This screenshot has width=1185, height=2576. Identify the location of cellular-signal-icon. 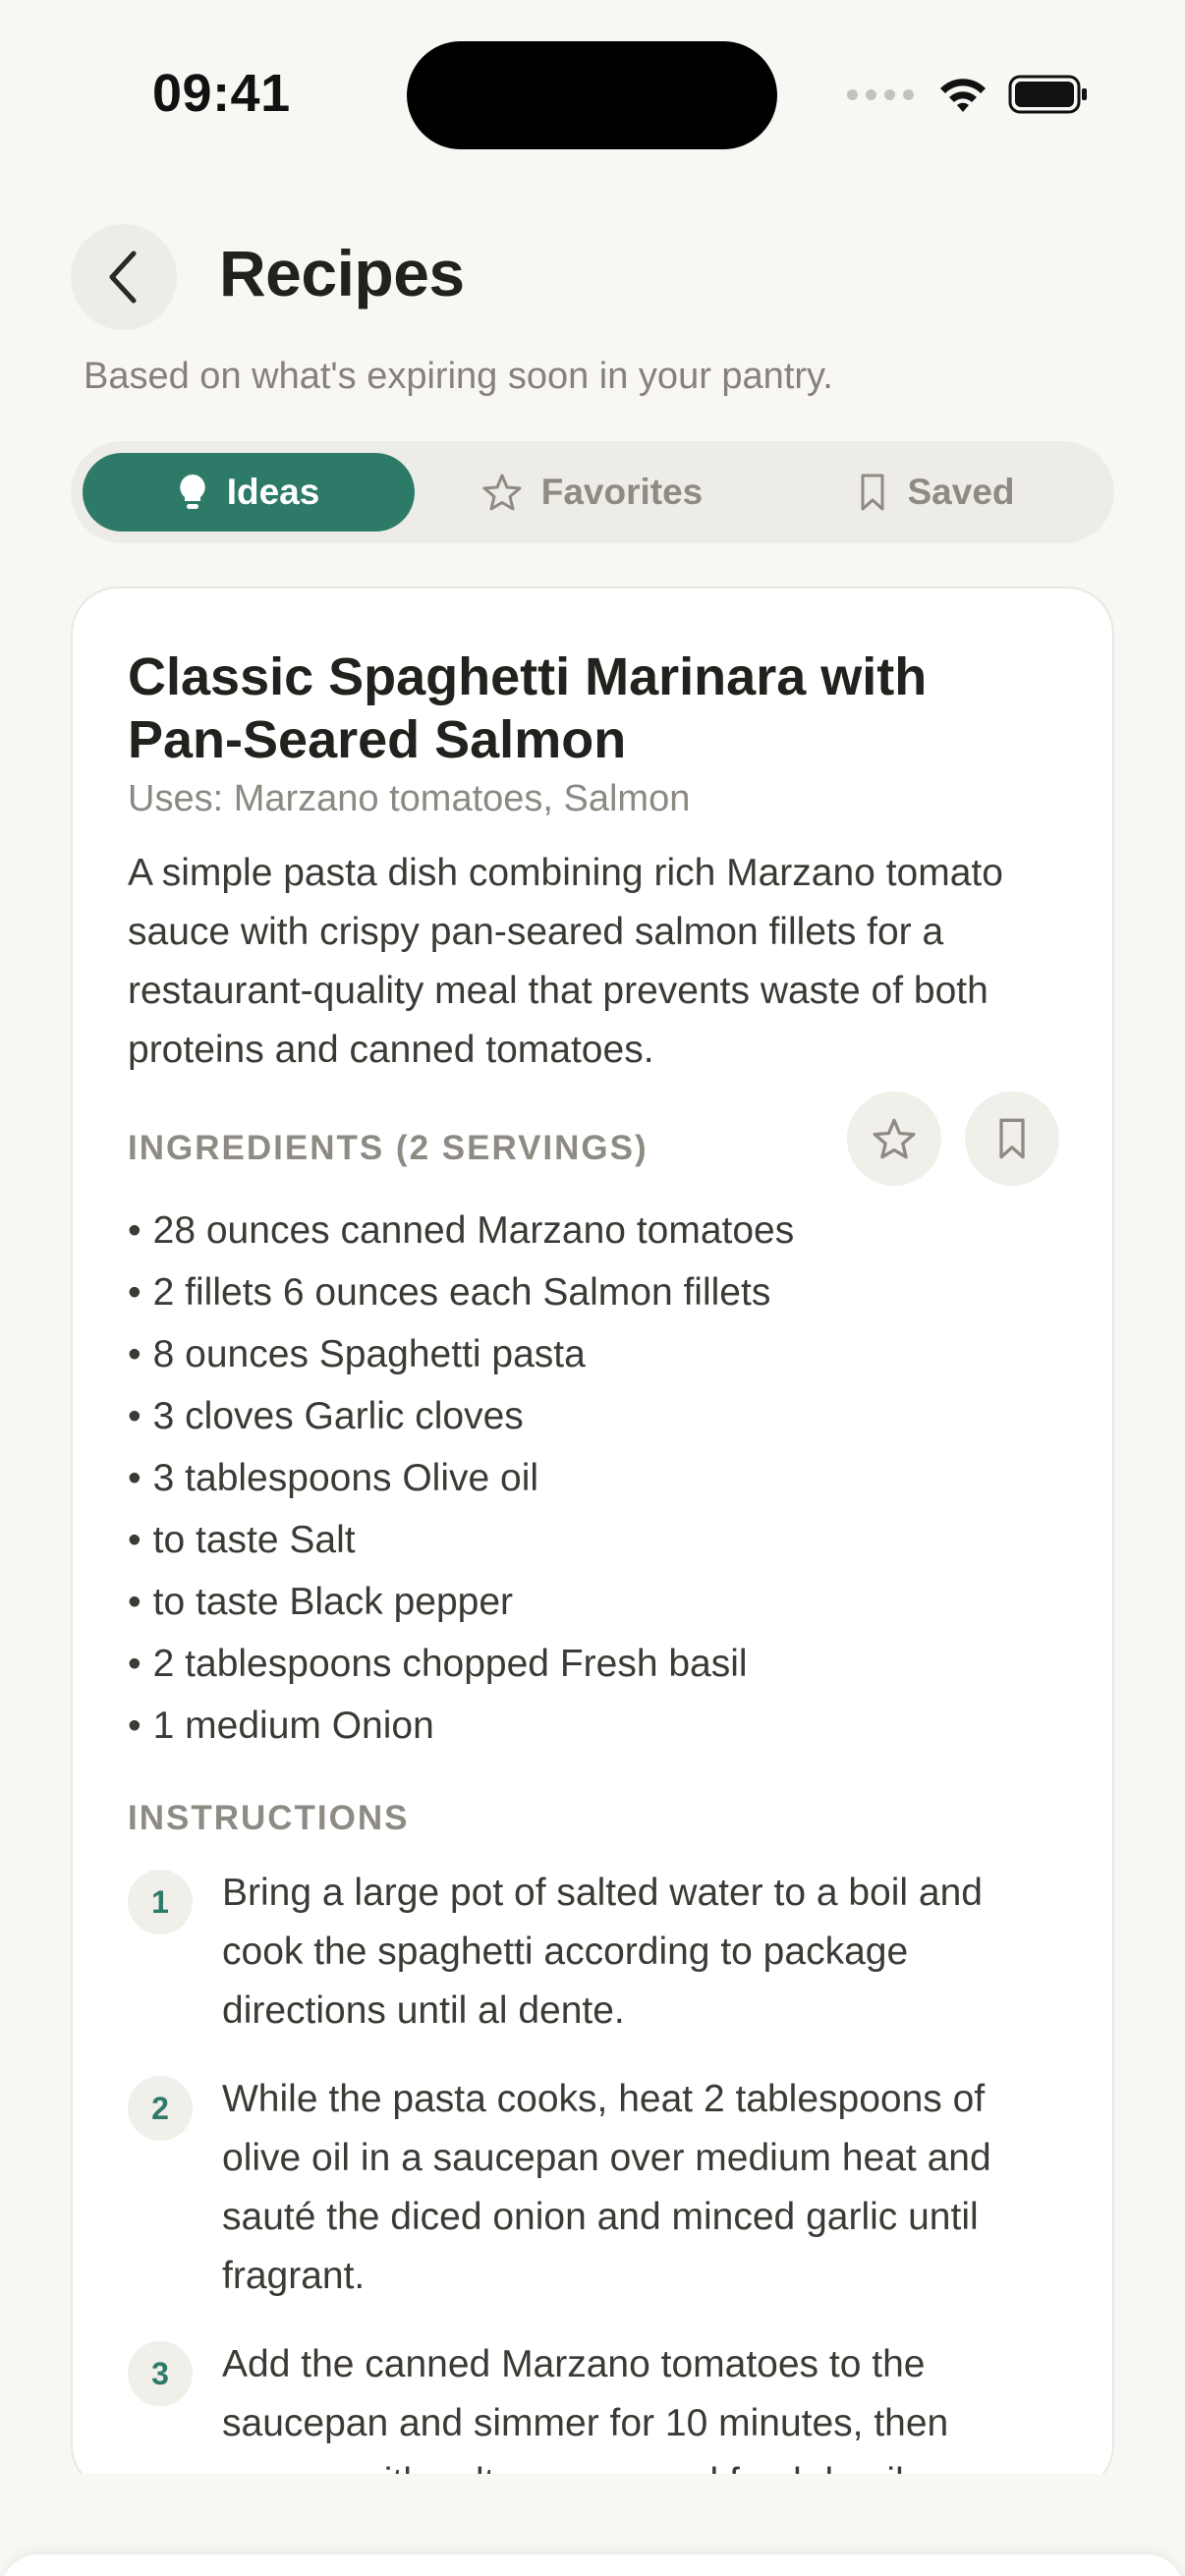
(881, 94).